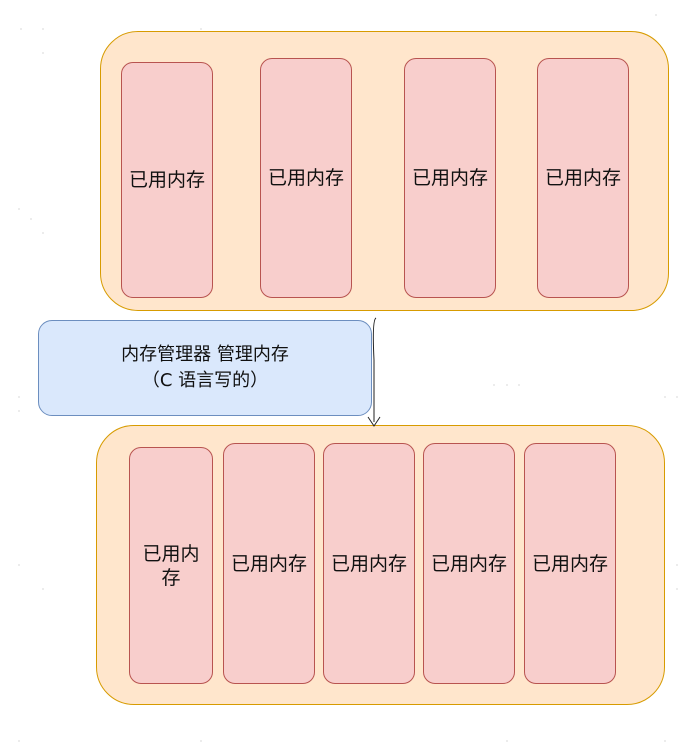 This screenshot has height=744, width=700. Describe the element at coordinates (205, 354) in the screenshot. I see `manager-label-line1: 内存管理器 管理内存` at that location.